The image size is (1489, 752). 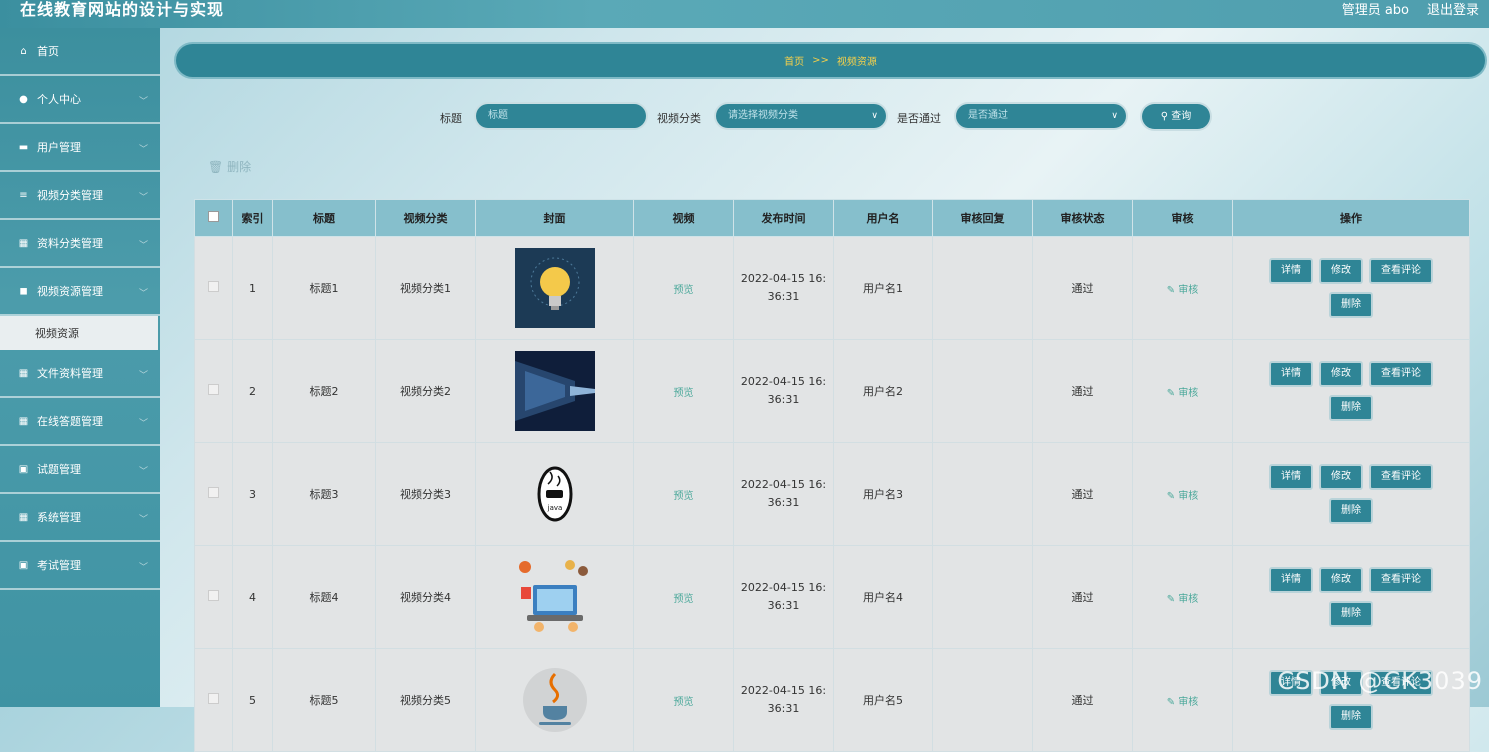 I want to click on category-cell: 视频分类1, so click(x=425, y=288).